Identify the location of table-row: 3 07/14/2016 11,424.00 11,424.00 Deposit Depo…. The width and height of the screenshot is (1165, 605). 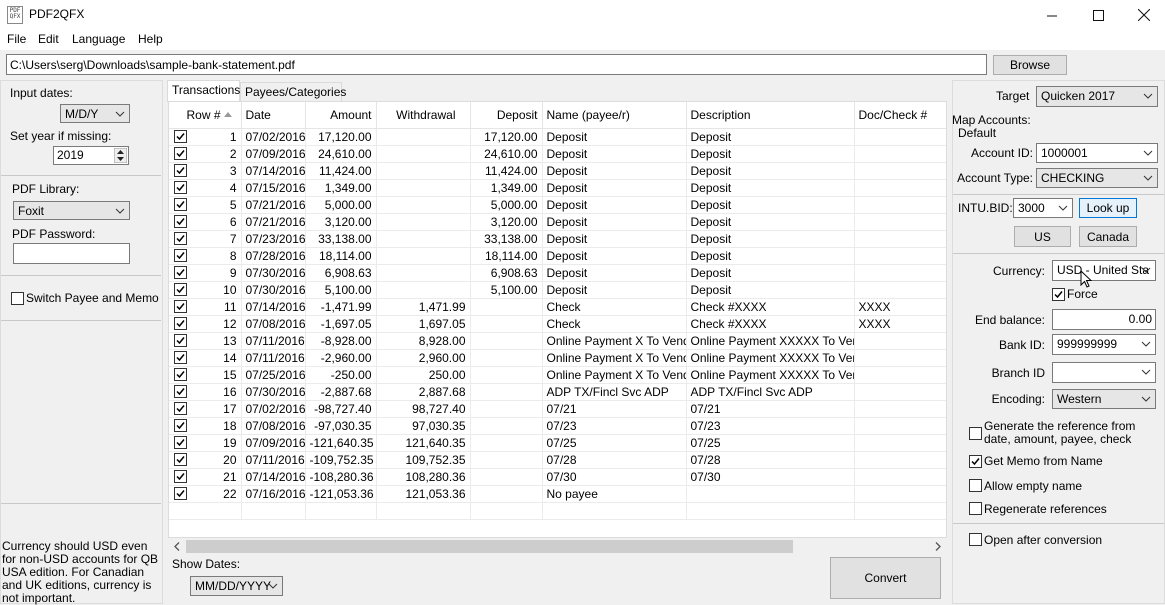
(557, 171).